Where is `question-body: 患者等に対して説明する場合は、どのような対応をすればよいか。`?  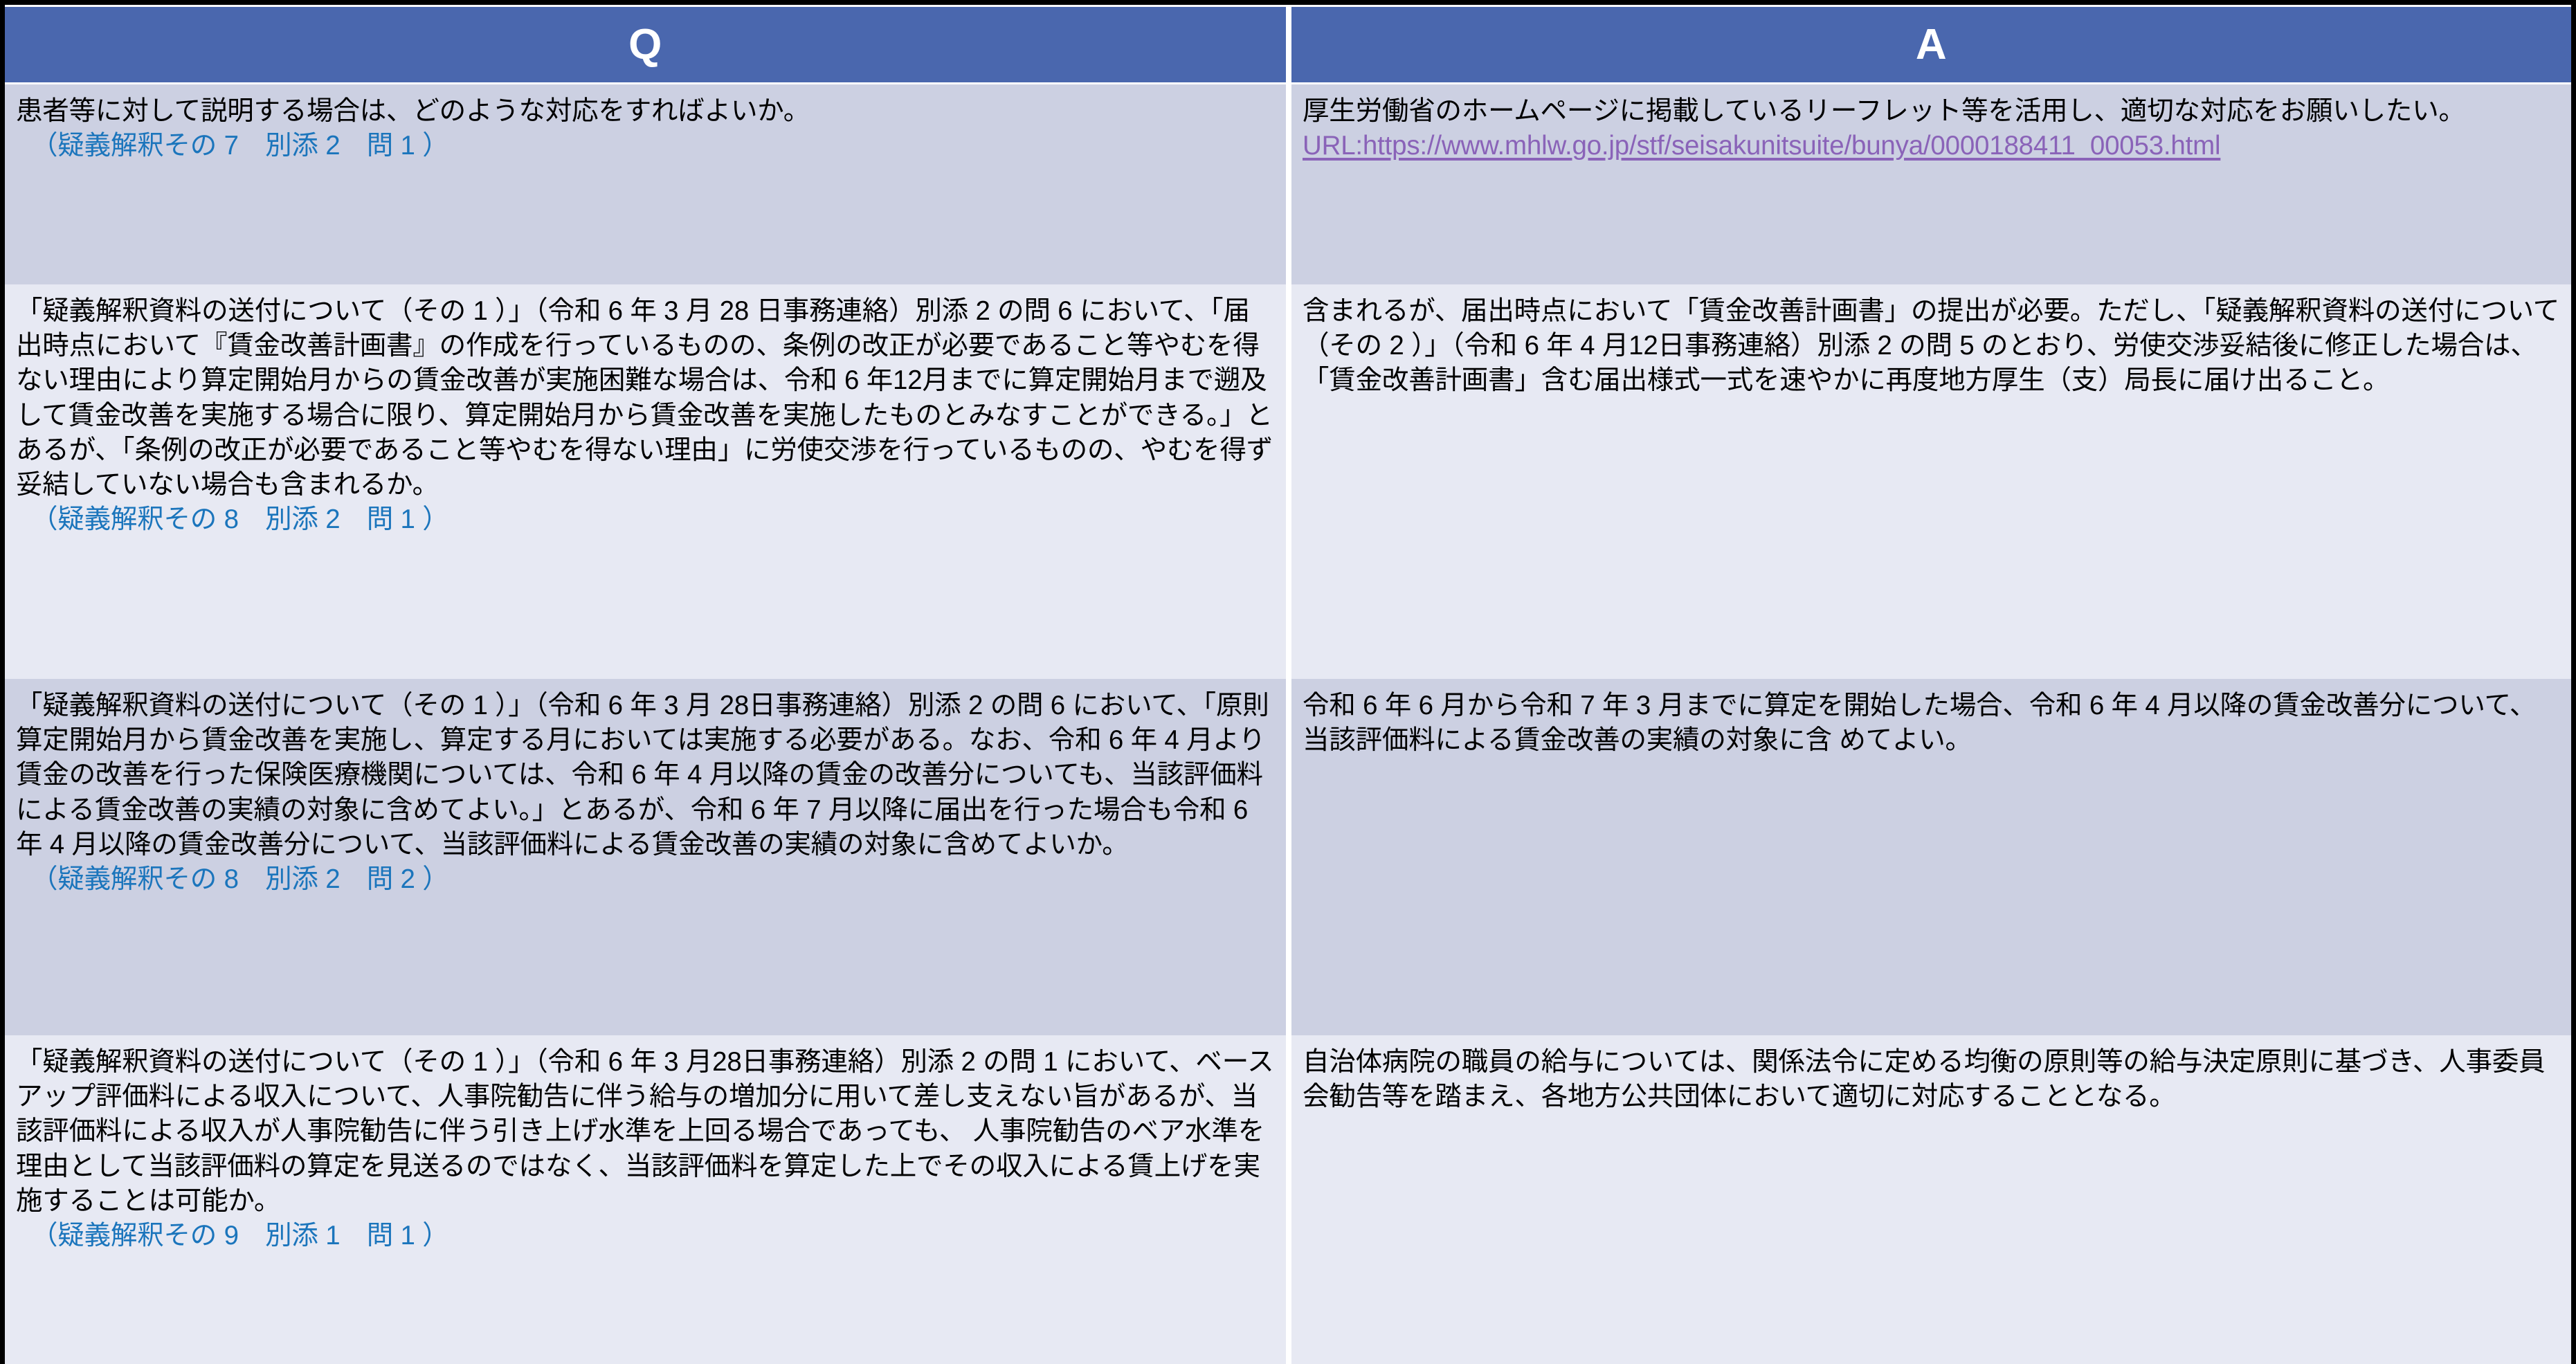 question-body: 患者等に対して説明する場合は、どのような対応をすればよいか。 is located at coordinates (413, 111).